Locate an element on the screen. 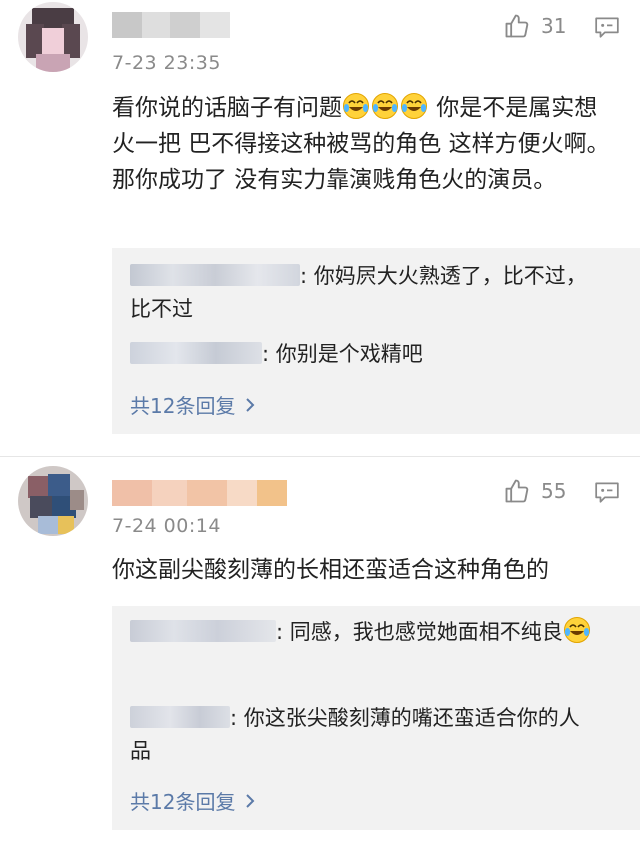 This screenshot has height=843, width=640. comment-text: 看你说的话脑子有问题 is located at coordinates (227, 108).